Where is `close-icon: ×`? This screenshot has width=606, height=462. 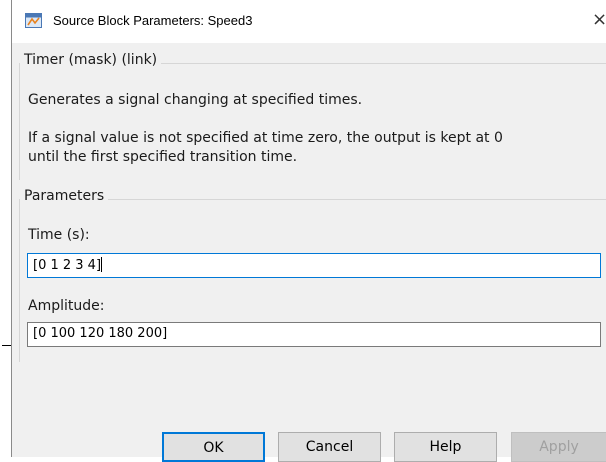
close-icon: × is located at coordinates (599, 20).